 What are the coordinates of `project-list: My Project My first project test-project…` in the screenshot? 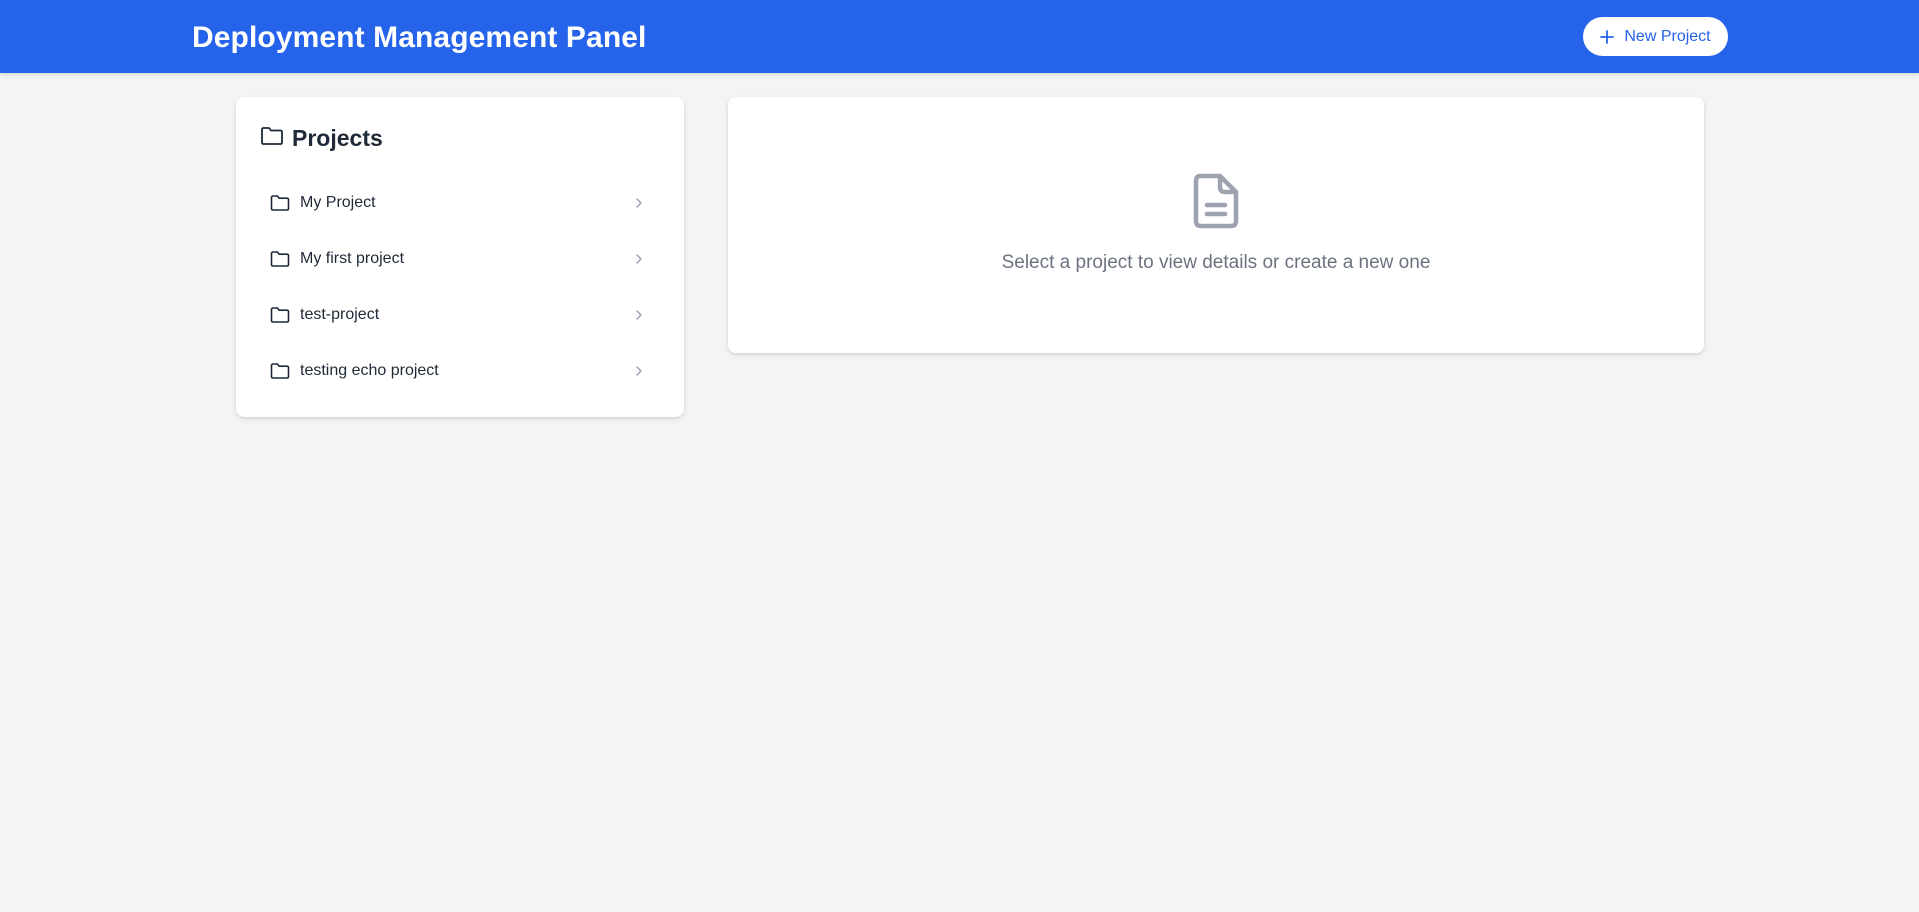 It's located at (460, 287).